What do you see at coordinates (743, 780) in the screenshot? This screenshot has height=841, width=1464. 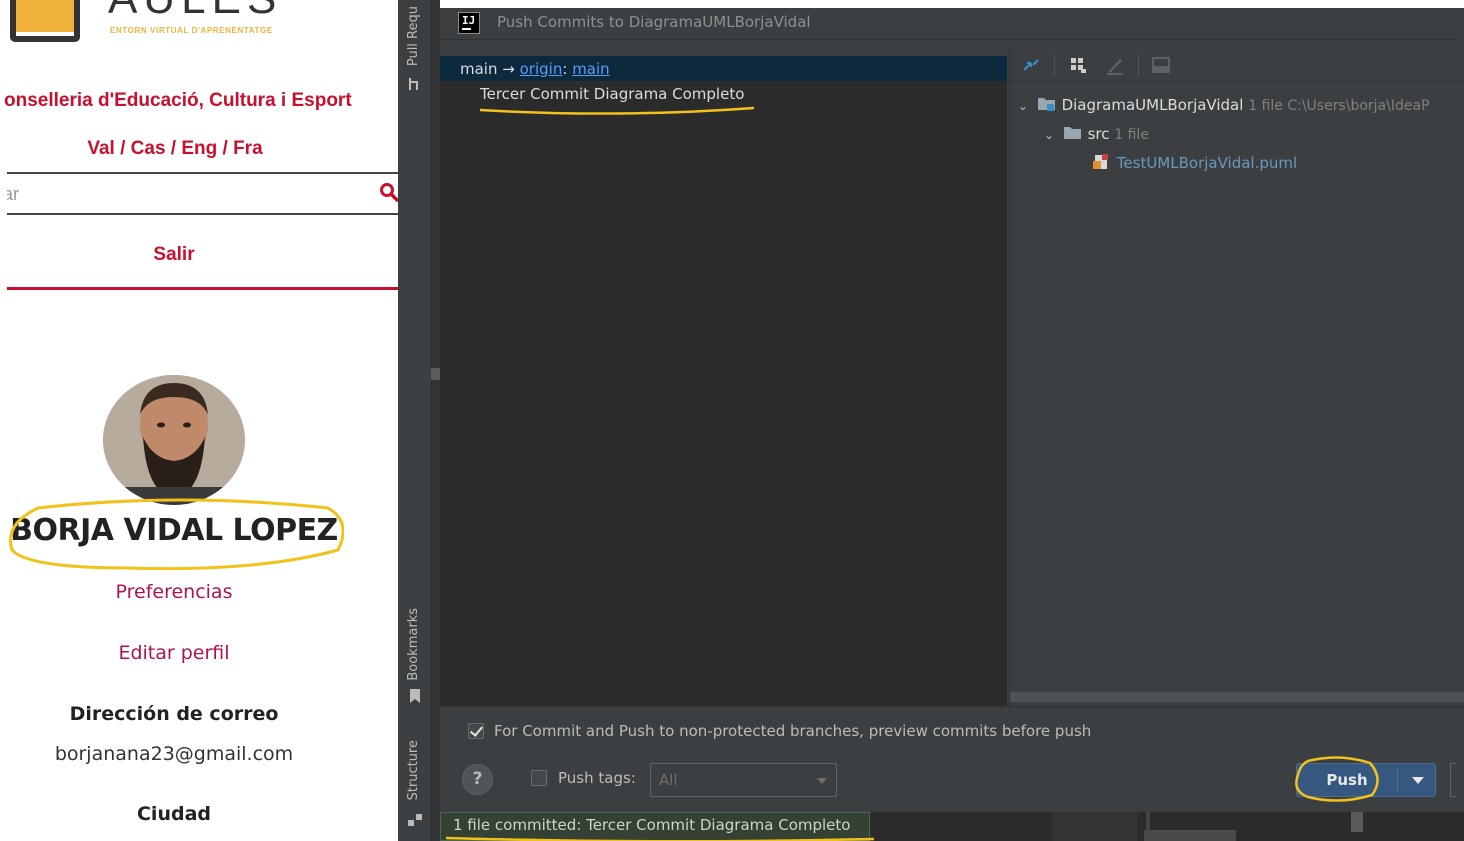 I see `push-tags-select: All` at bounding box center [743, 780].